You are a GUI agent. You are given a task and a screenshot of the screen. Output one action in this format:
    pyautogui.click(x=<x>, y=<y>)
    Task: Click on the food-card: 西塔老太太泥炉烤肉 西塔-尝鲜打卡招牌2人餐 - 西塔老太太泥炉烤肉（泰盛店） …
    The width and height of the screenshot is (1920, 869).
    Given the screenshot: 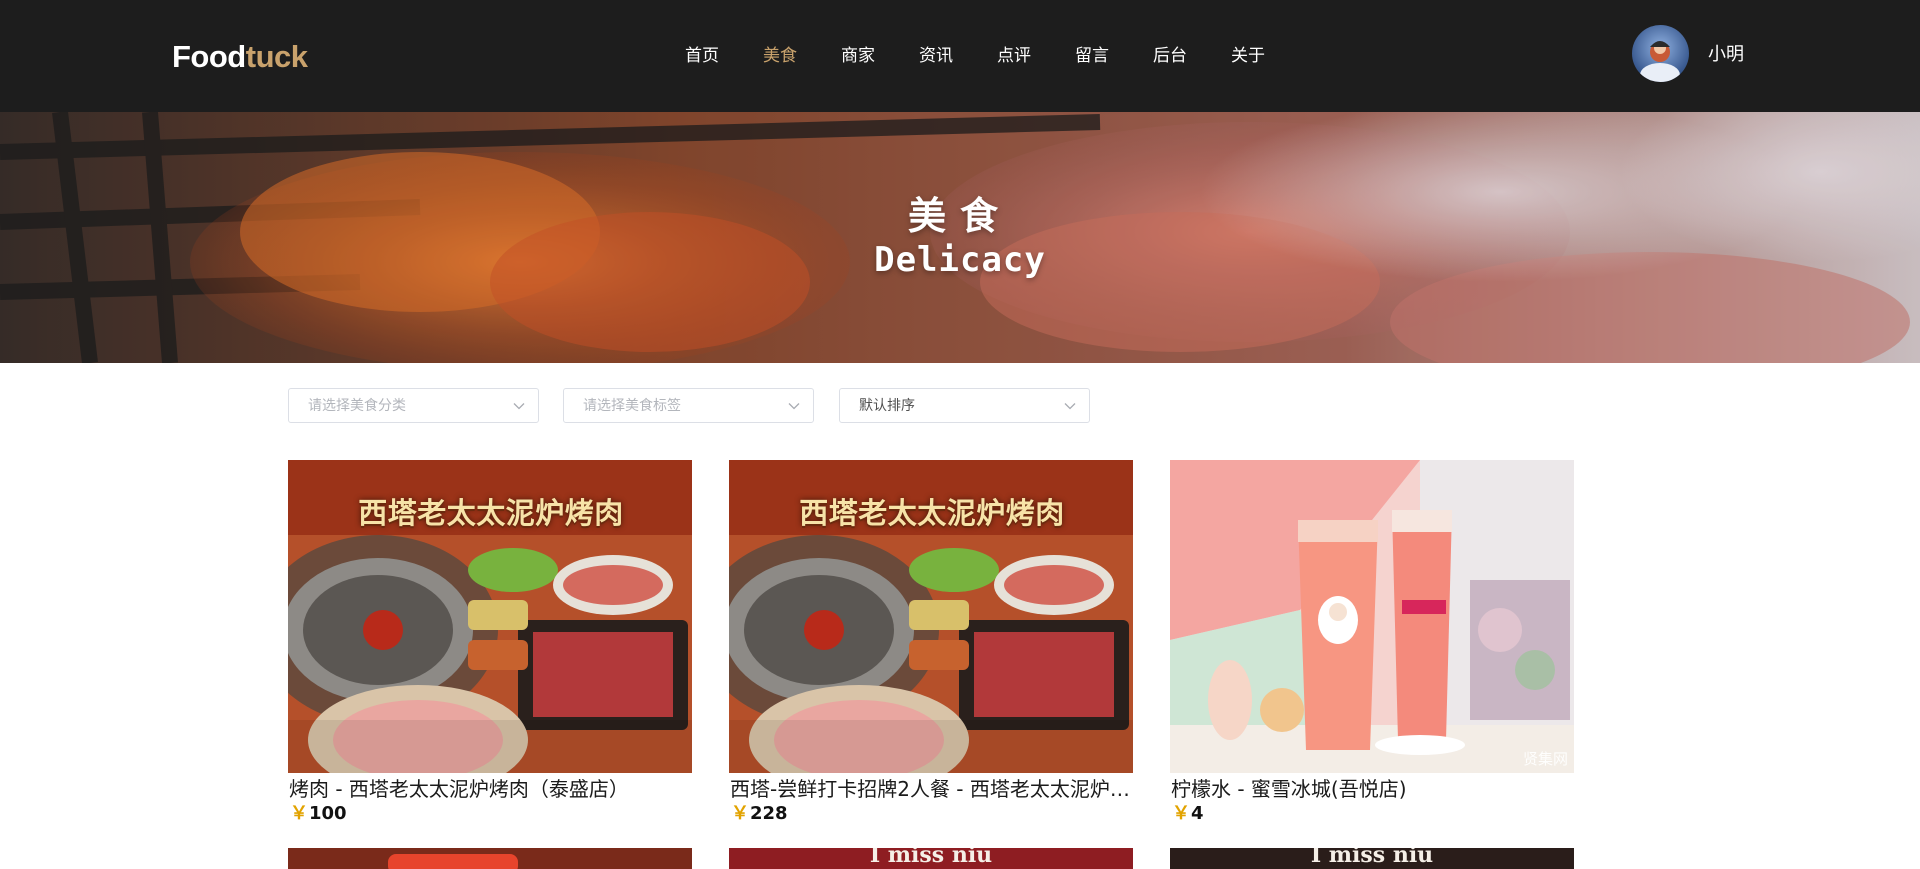 What is the action you would take?
    pyautogui.click(x=931, y=642)
    